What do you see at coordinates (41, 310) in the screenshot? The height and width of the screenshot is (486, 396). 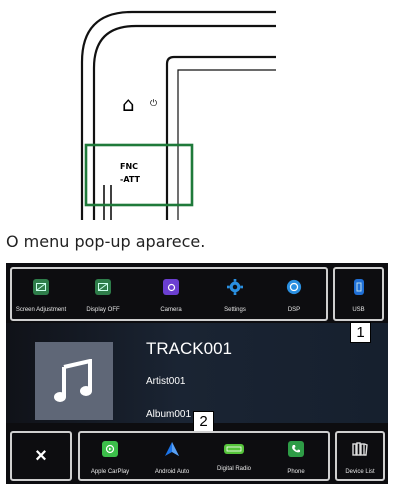 I see `screen-adjustment-label: Screen Adjustment` at bounding box center [41, 310].